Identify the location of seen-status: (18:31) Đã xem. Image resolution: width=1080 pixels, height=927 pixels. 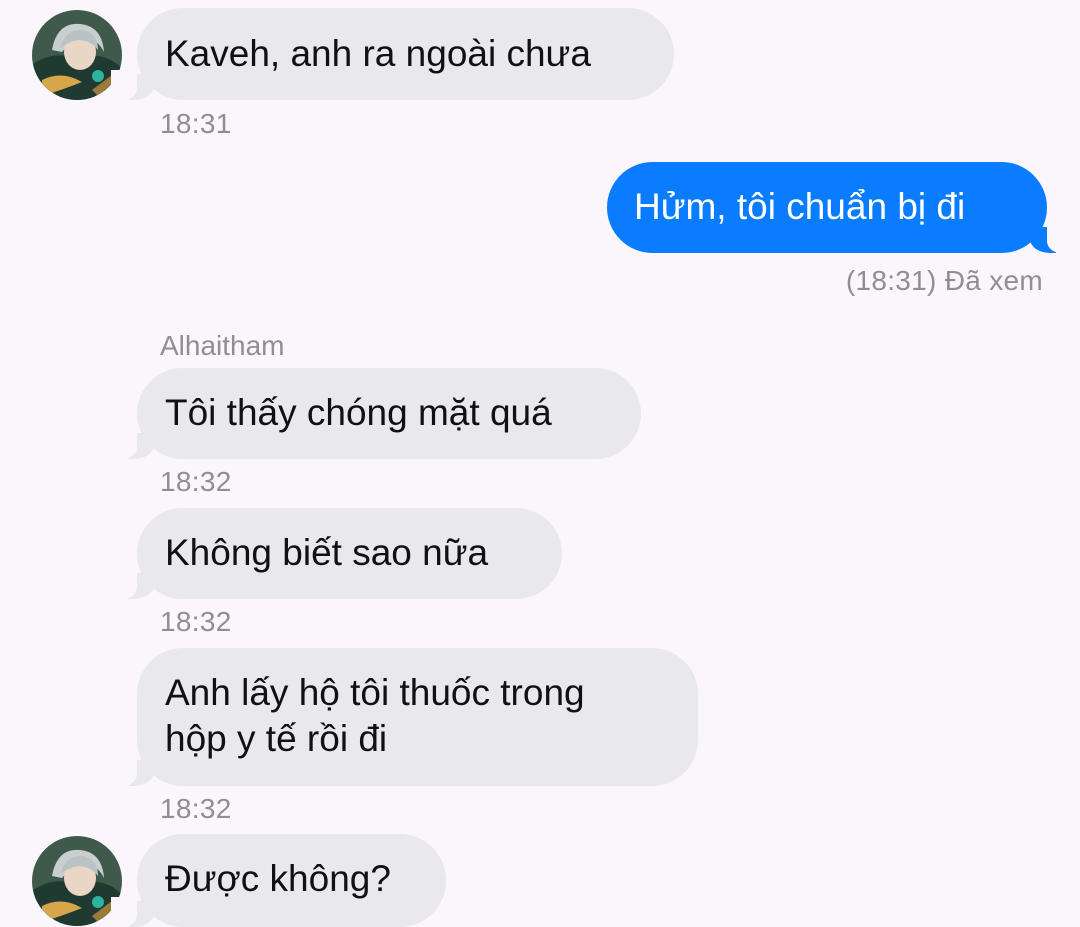
(944, 280).